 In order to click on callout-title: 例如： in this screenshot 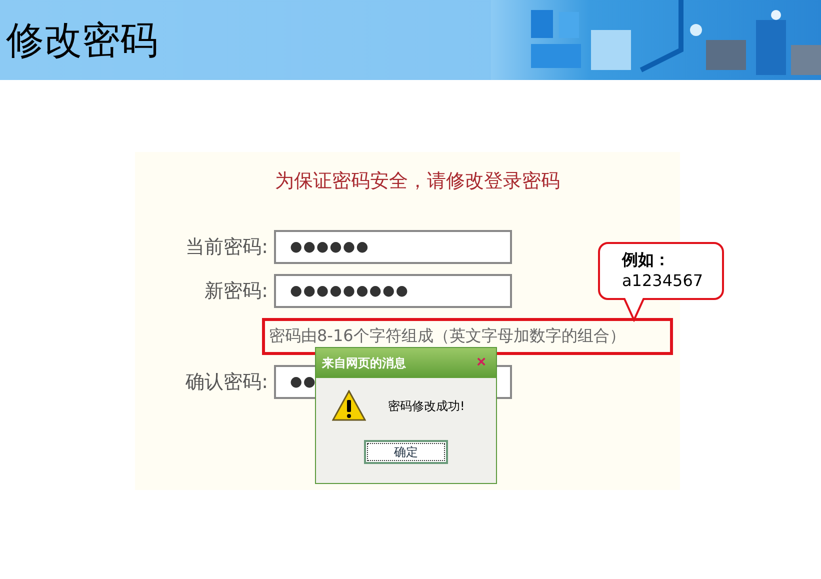, I will do `click(646, 260)`.